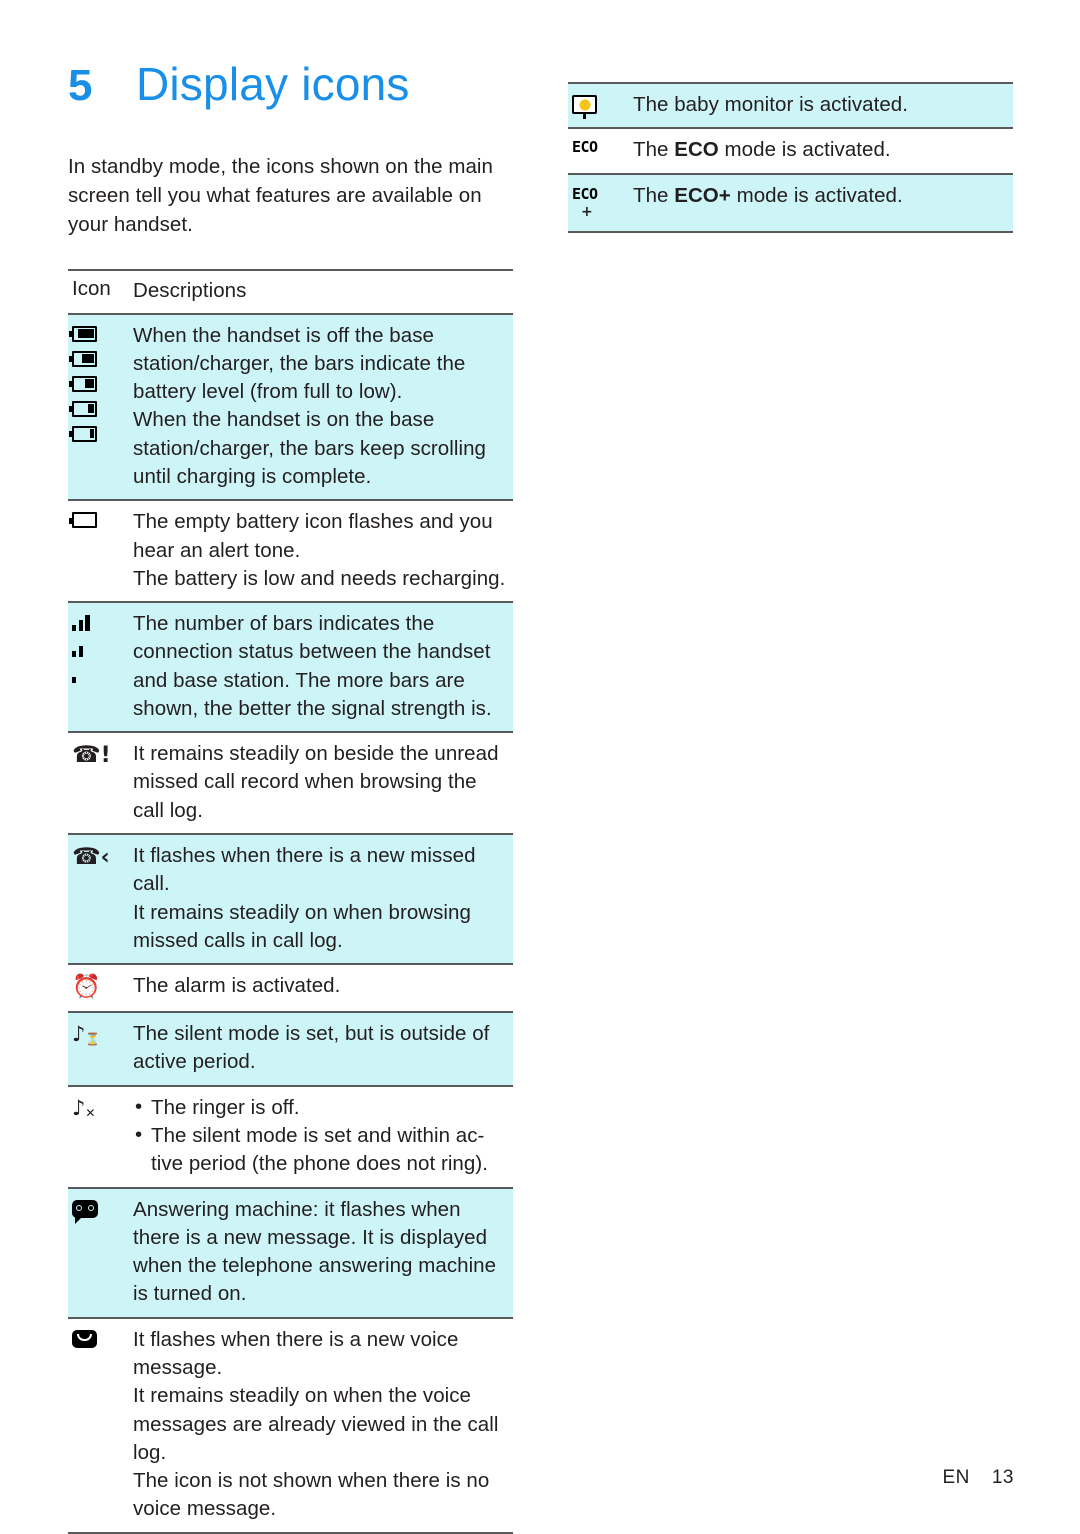 Image resolution: width=1080 pixels, height=1534 pixels. I want to click on desc-line: missed call record when browsing the, so click(305, 782).